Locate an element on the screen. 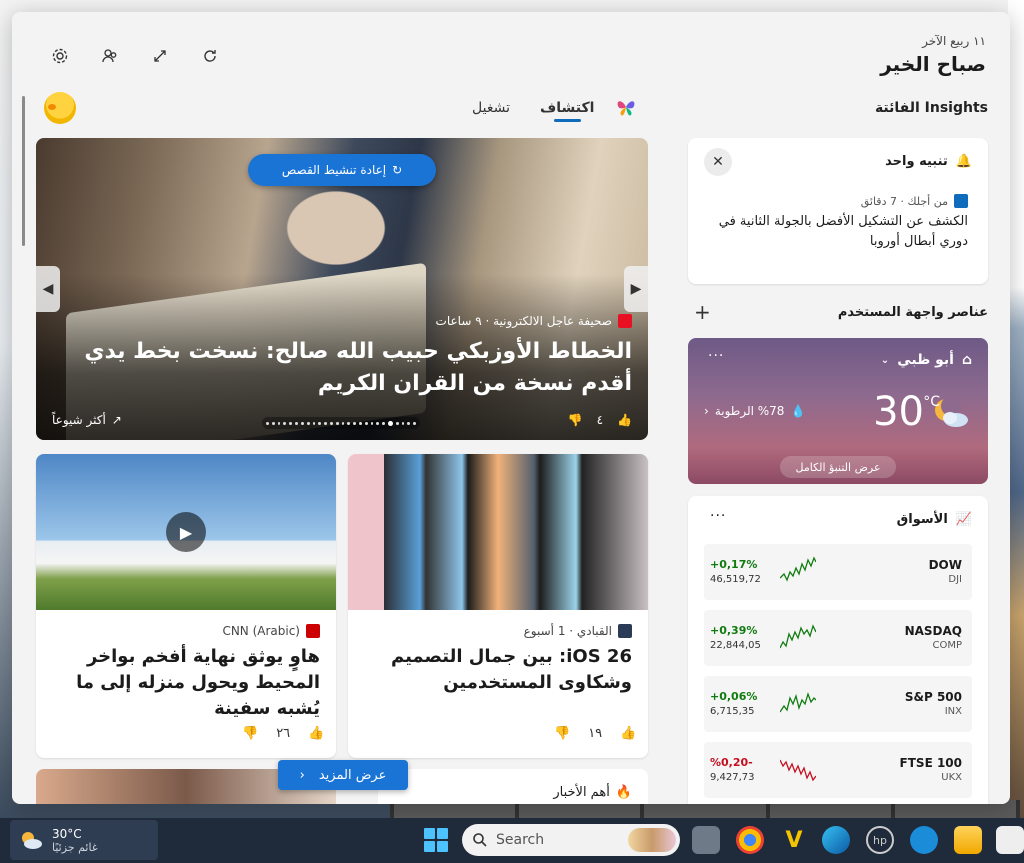 The height and width of the screenshot is (863, 1024). alert-title: تنبيه واحد is located at coordinates (916, 161).